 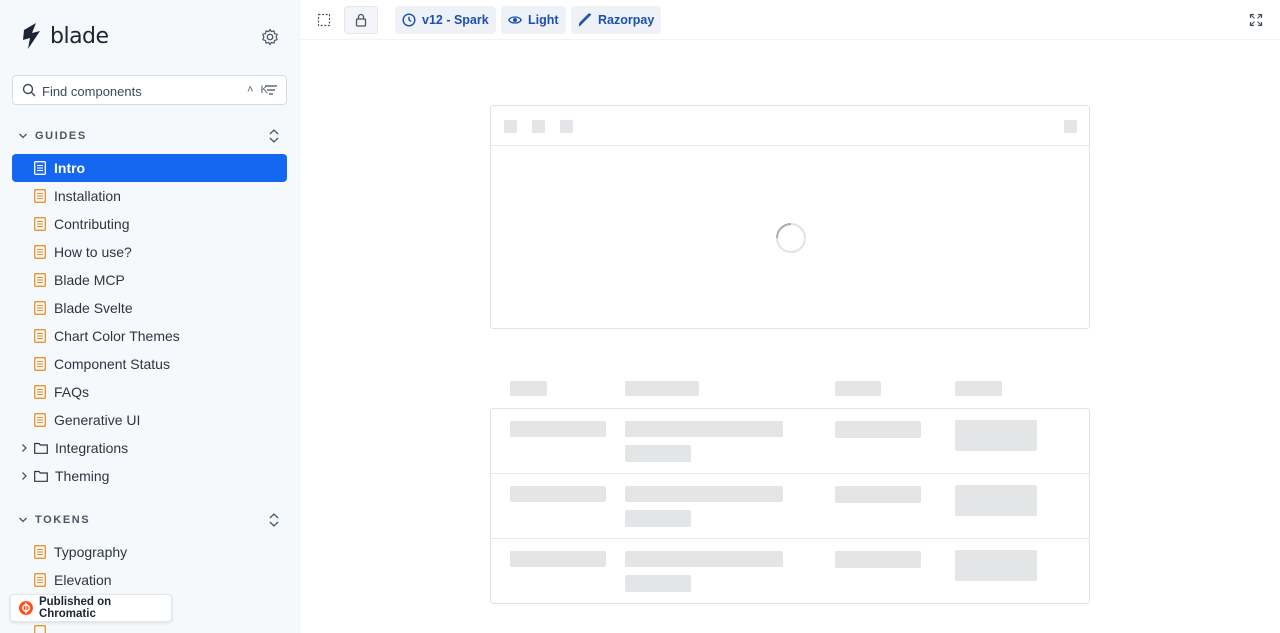 What do you see at coordinates (515, 20) in the screenshot?
I see `eye-icon` at bounding box center [515, 20].